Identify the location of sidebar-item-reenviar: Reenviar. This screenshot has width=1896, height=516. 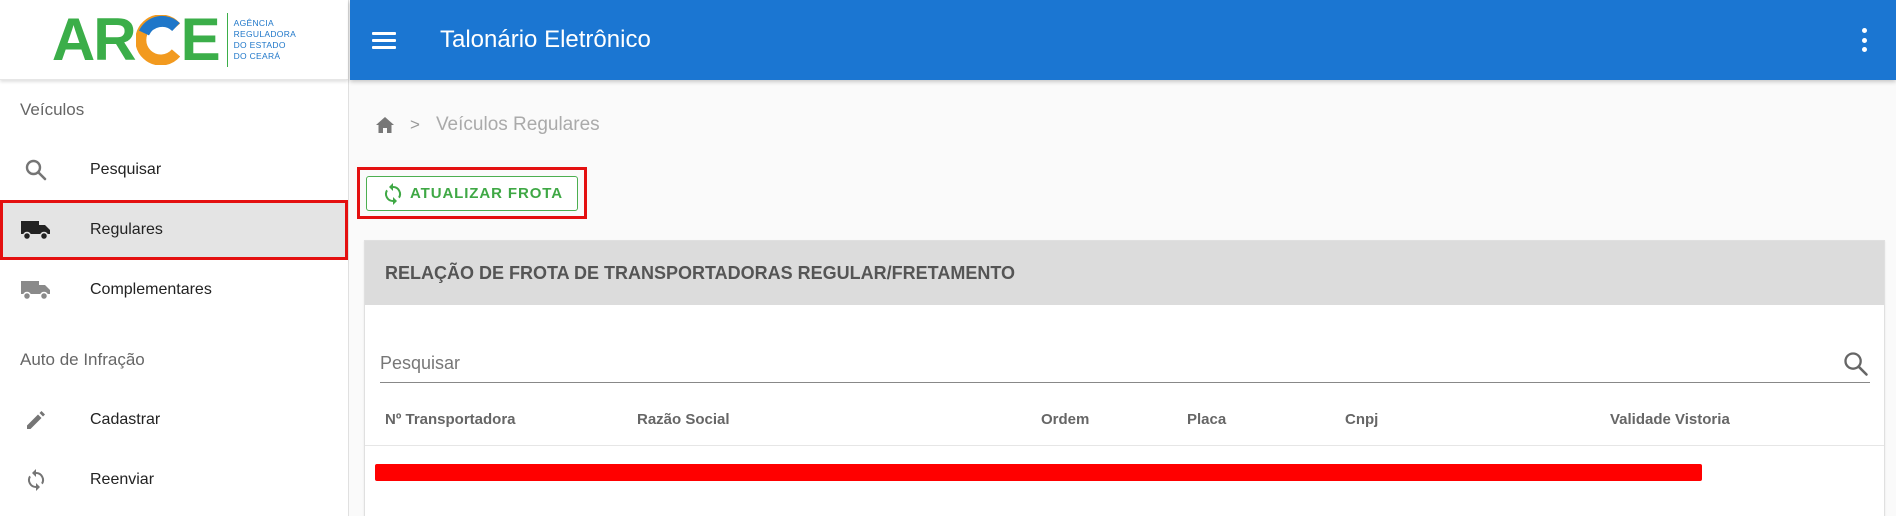
(174, 480).